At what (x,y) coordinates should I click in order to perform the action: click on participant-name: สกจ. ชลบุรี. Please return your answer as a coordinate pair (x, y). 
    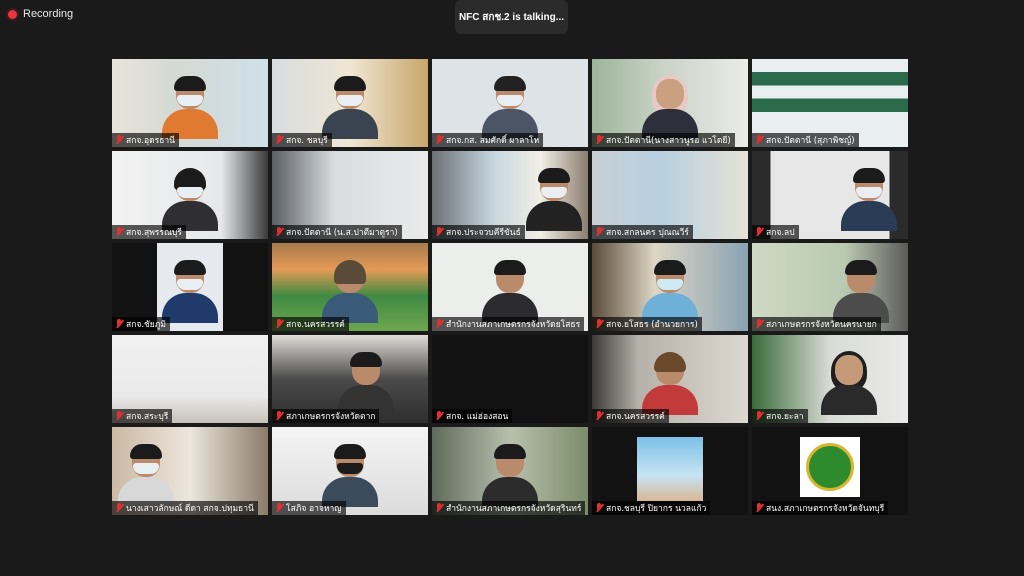
    Looking at the image, I should click on (307, 141).